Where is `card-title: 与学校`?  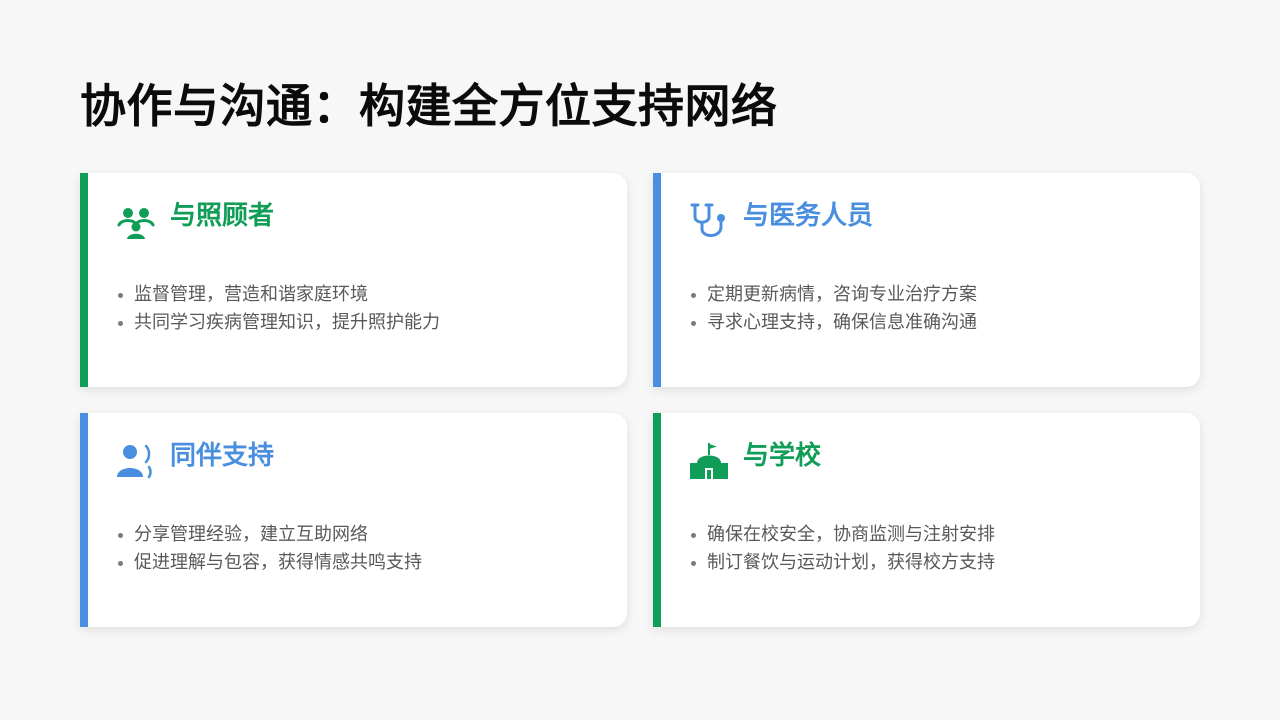
card-title: 与学校 is located at coordinates (782, 456).